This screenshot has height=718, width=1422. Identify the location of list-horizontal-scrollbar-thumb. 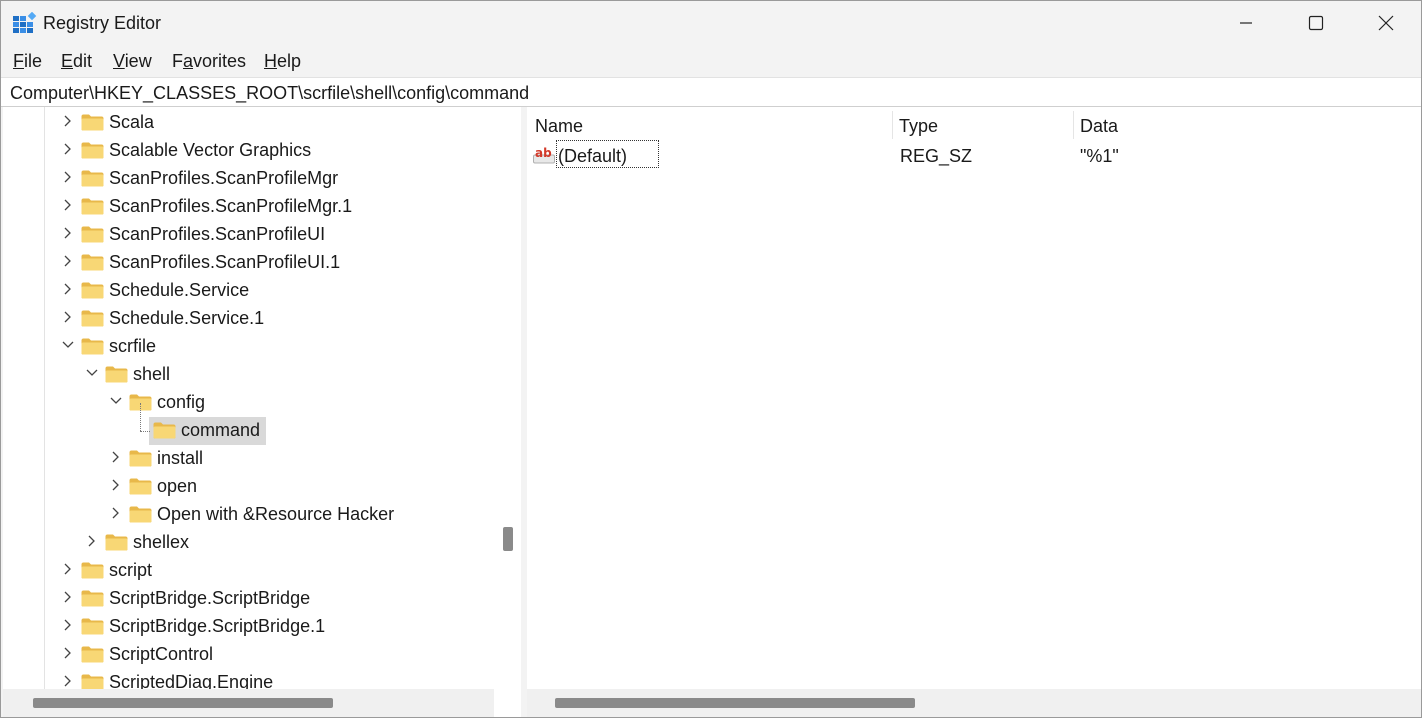
(735, 703).